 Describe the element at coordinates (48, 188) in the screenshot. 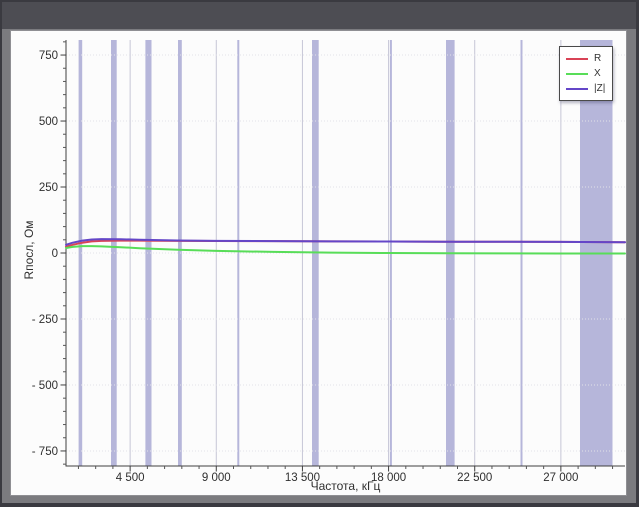

I see `y-tick-label: 250` at that location.